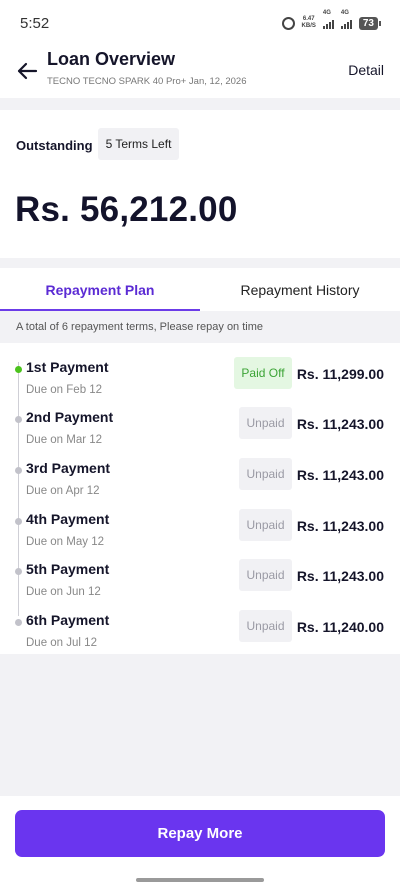  Describe the element at coordinates (263, 373) in the screenshot. I see `status-badge: Paid Off` at that location.